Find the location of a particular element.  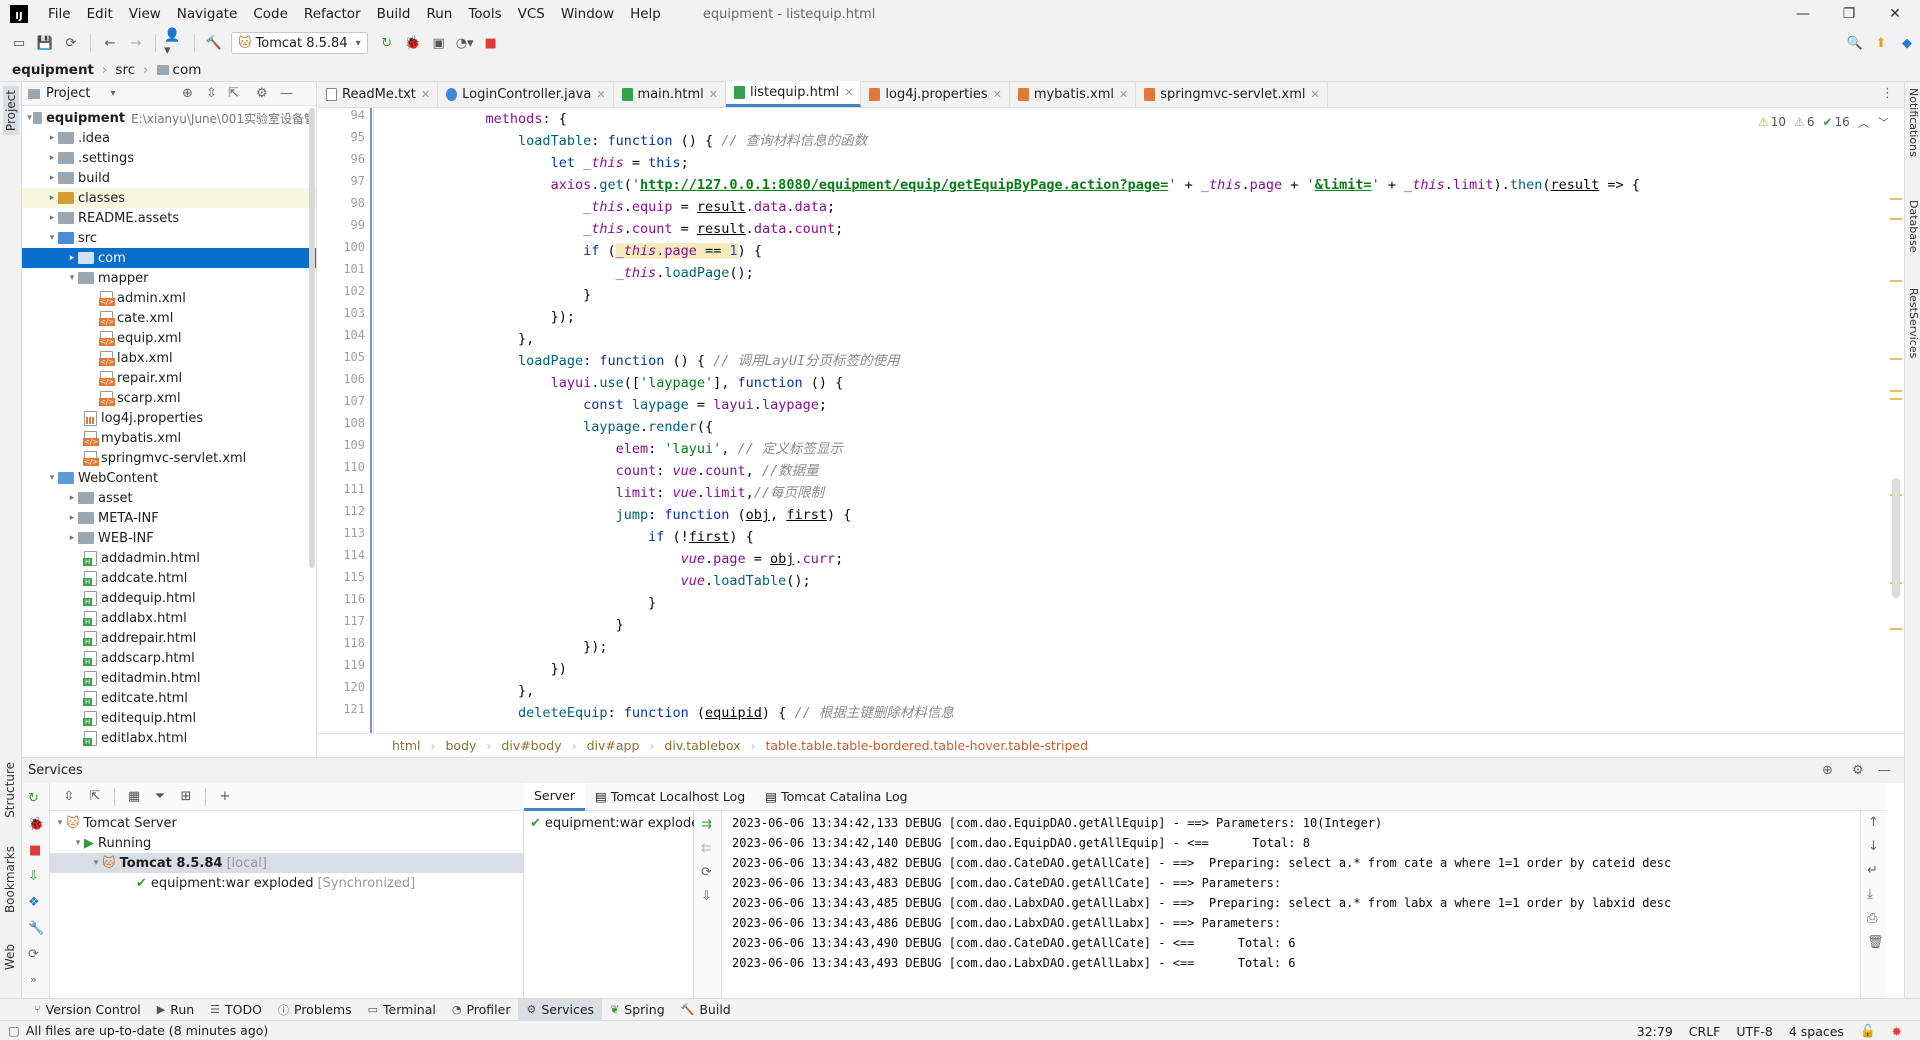

menu-vcs: VCS is located at coordinates (531, 14).